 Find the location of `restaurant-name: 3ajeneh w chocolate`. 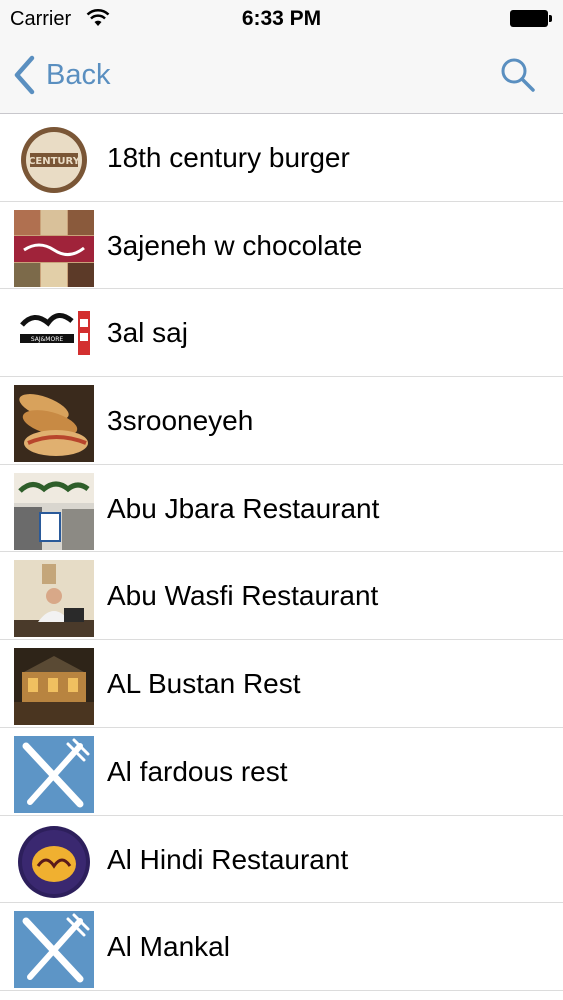

restaurant-name: 3ajeneh w chocolate is located at coordinates (235, 245).